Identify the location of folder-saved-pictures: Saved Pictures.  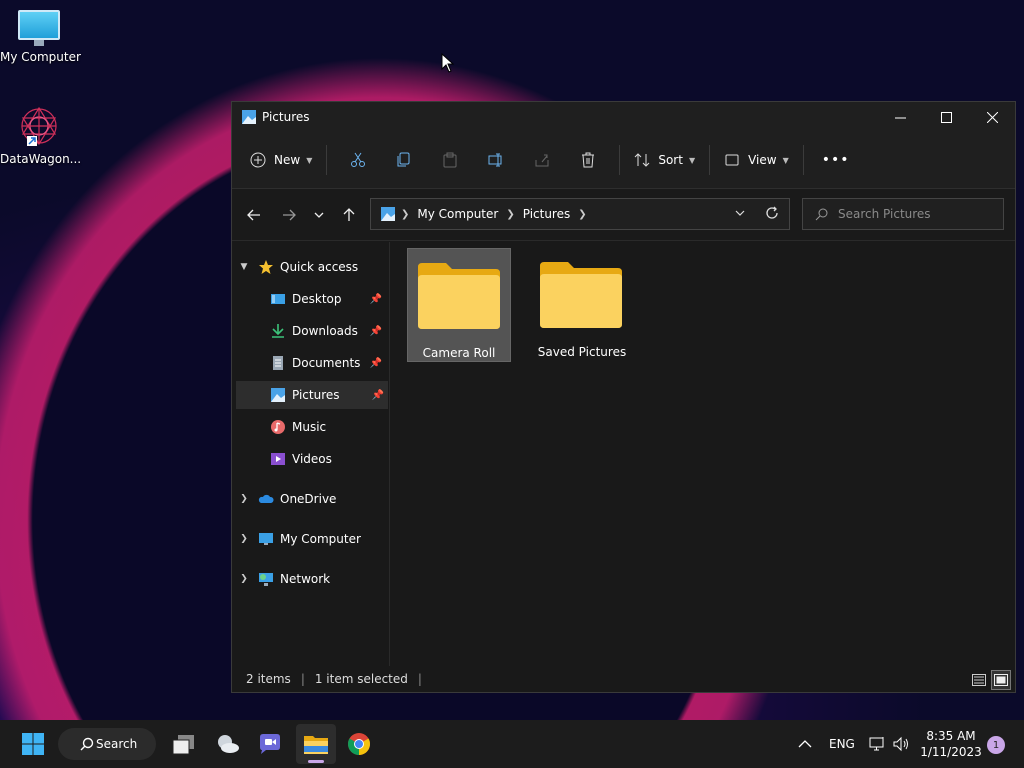
(582, 305).